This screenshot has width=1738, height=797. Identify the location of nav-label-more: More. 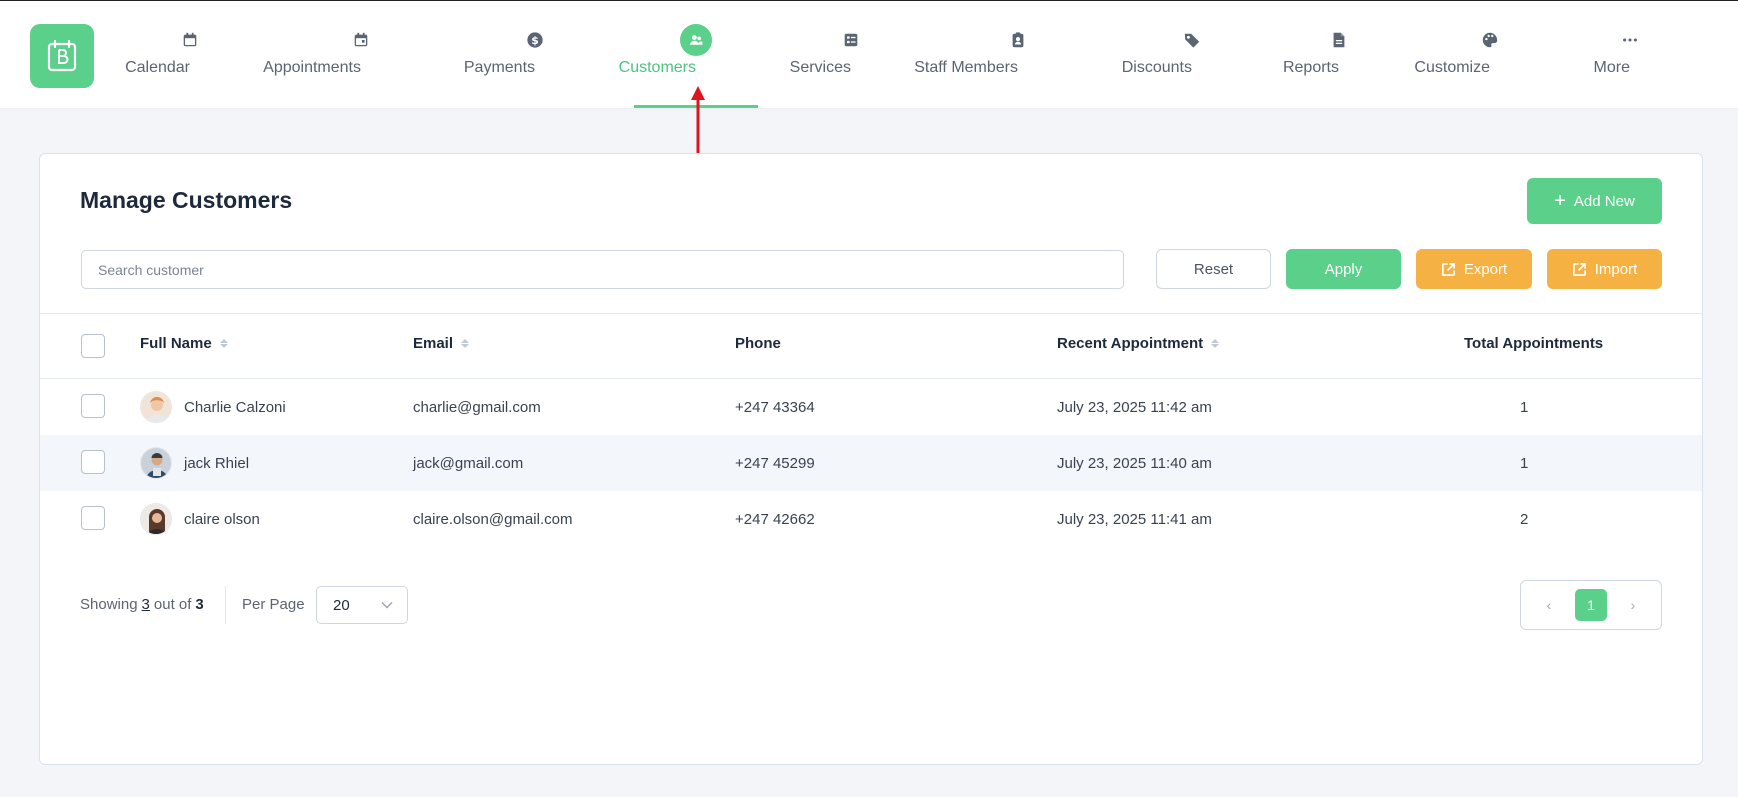
(1612, 67).